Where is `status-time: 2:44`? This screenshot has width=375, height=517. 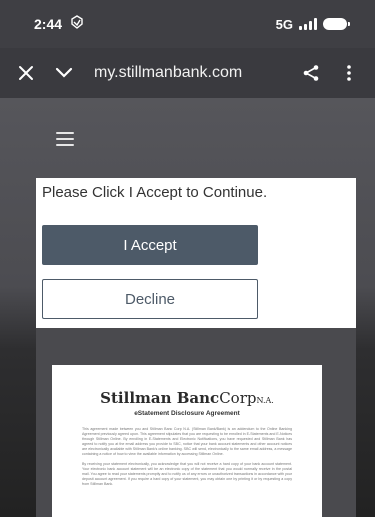 status-time: 2:44 is located at coordinates (48, 24).